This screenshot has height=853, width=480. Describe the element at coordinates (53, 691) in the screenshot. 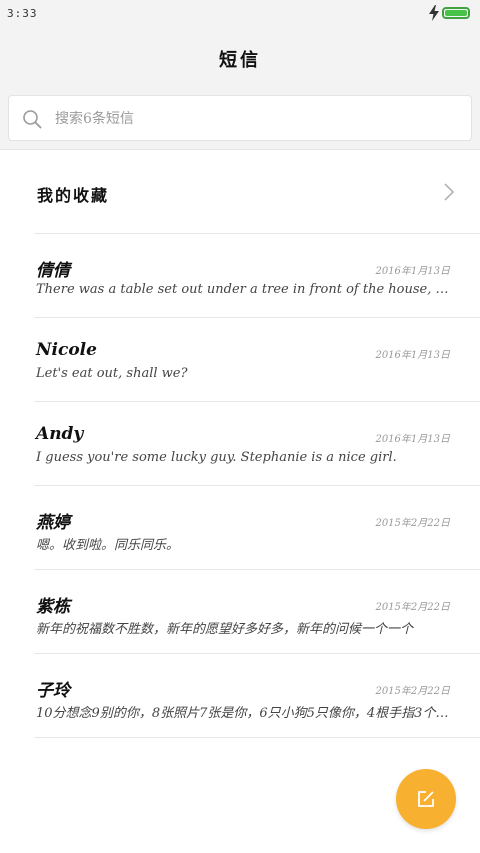

I see `contact-name: 子玲` at that location.